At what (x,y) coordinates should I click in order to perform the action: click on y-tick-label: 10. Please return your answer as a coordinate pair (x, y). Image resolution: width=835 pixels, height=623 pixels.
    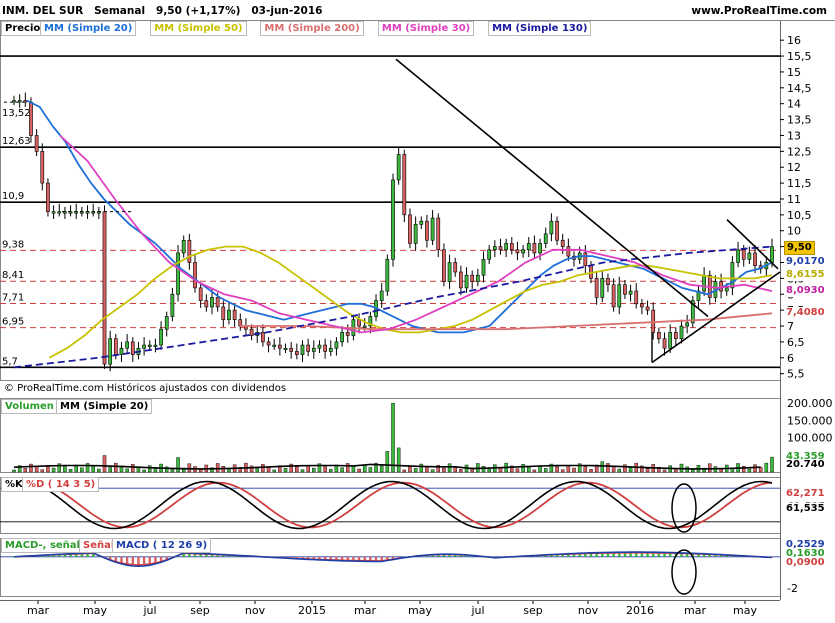
    Looking at the image, I should click on (794, 231).